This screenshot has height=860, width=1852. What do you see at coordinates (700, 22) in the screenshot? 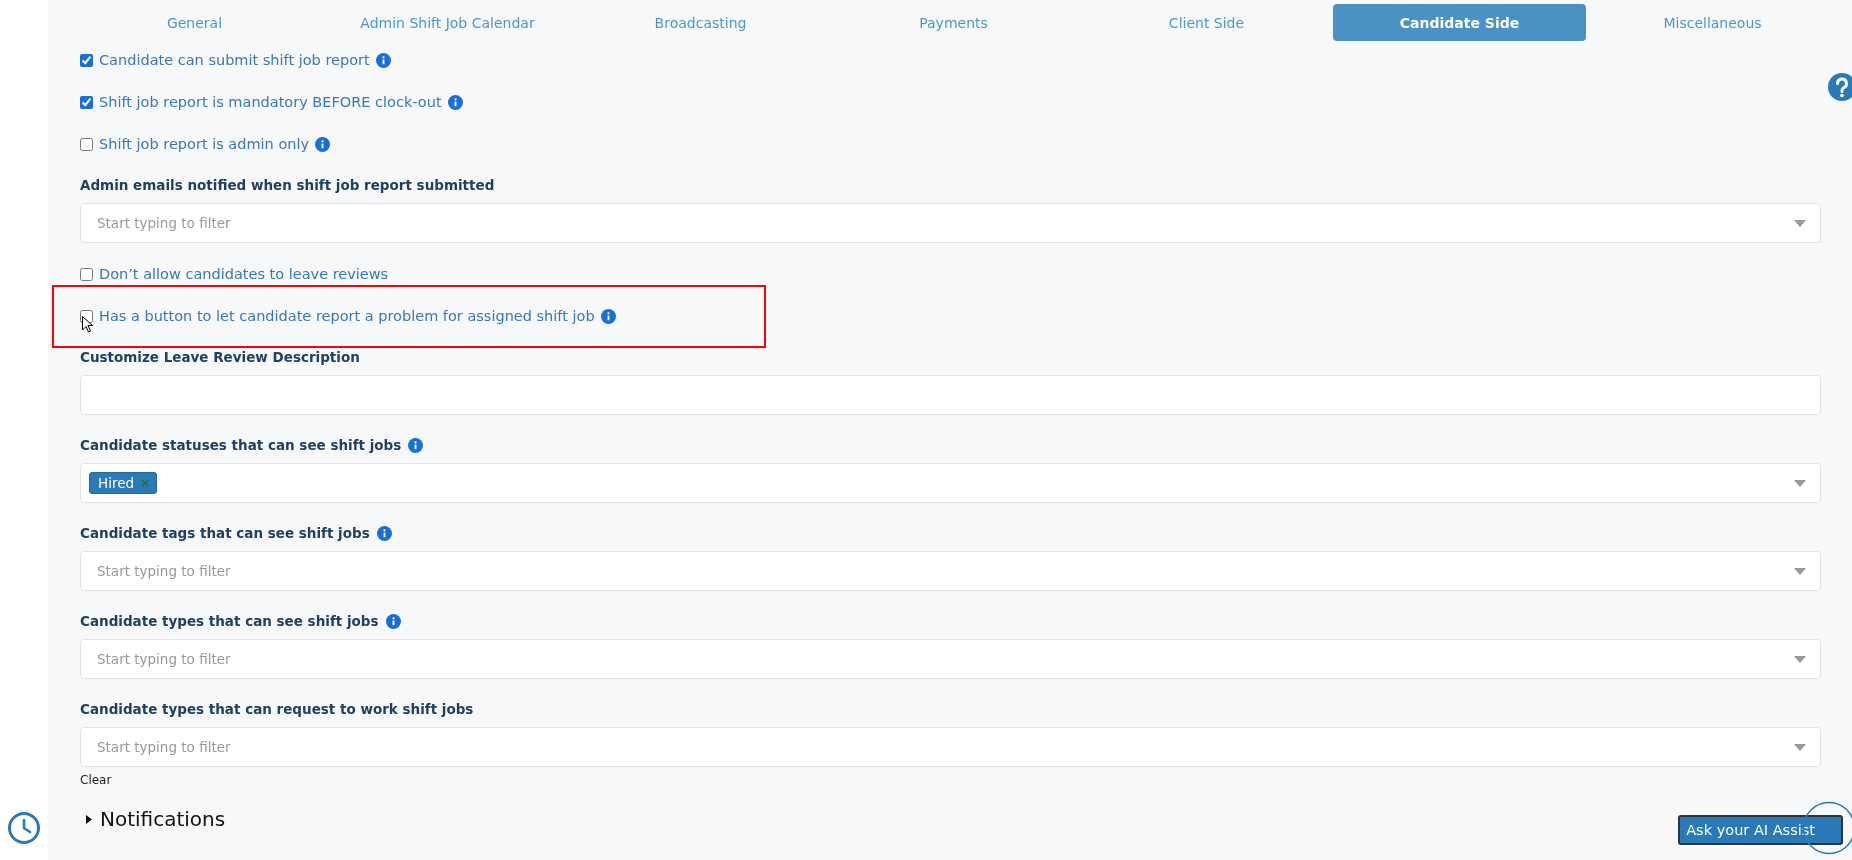
I see `tab: Broadcasting` at bounding box center [700, 22].